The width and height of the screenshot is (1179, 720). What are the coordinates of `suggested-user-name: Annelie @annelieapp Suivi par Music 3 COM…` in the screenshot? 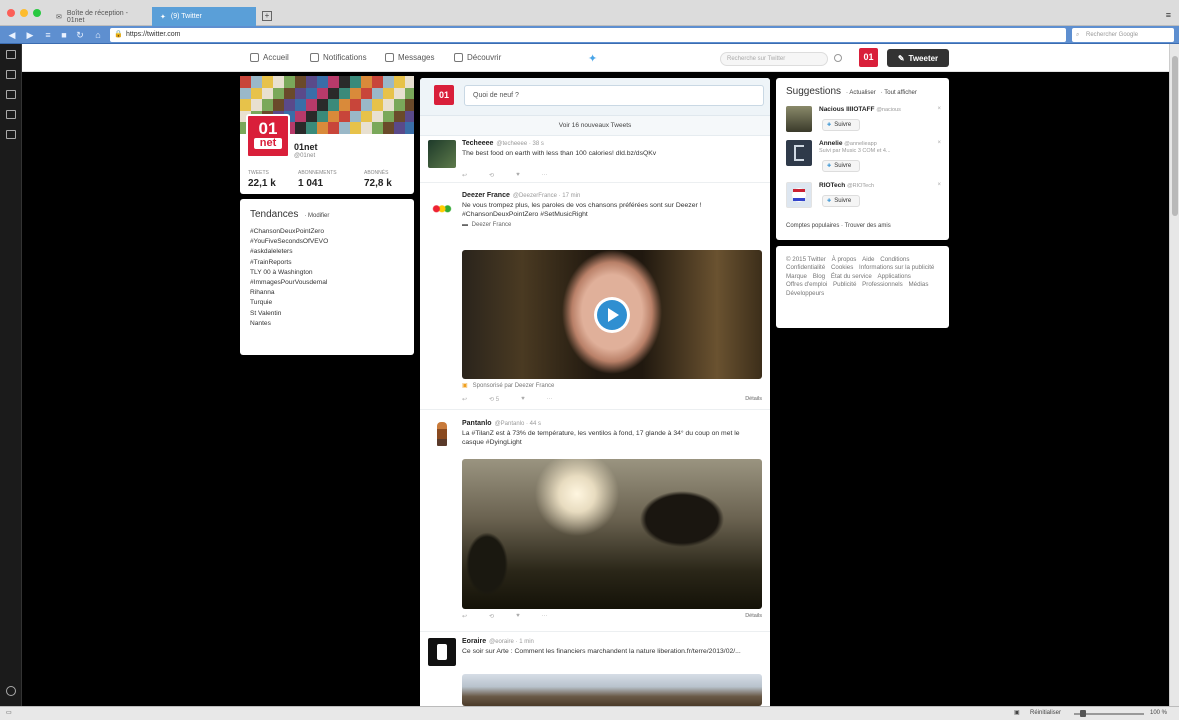 It's located at (855, 147).